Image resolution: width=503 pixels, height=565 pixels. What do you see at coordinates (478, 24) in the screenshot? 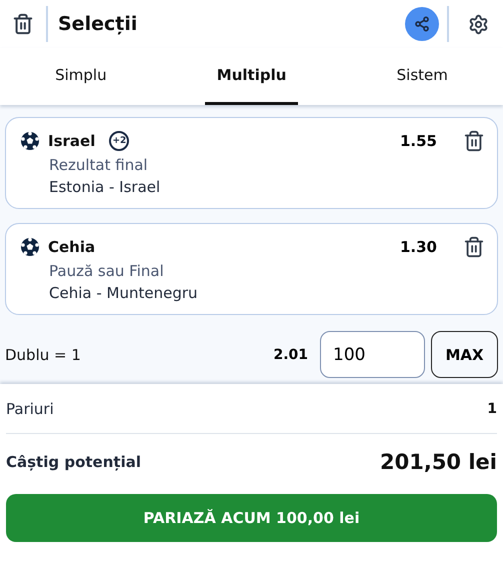
I see `settings-icon` at bounding box center [478, 24].